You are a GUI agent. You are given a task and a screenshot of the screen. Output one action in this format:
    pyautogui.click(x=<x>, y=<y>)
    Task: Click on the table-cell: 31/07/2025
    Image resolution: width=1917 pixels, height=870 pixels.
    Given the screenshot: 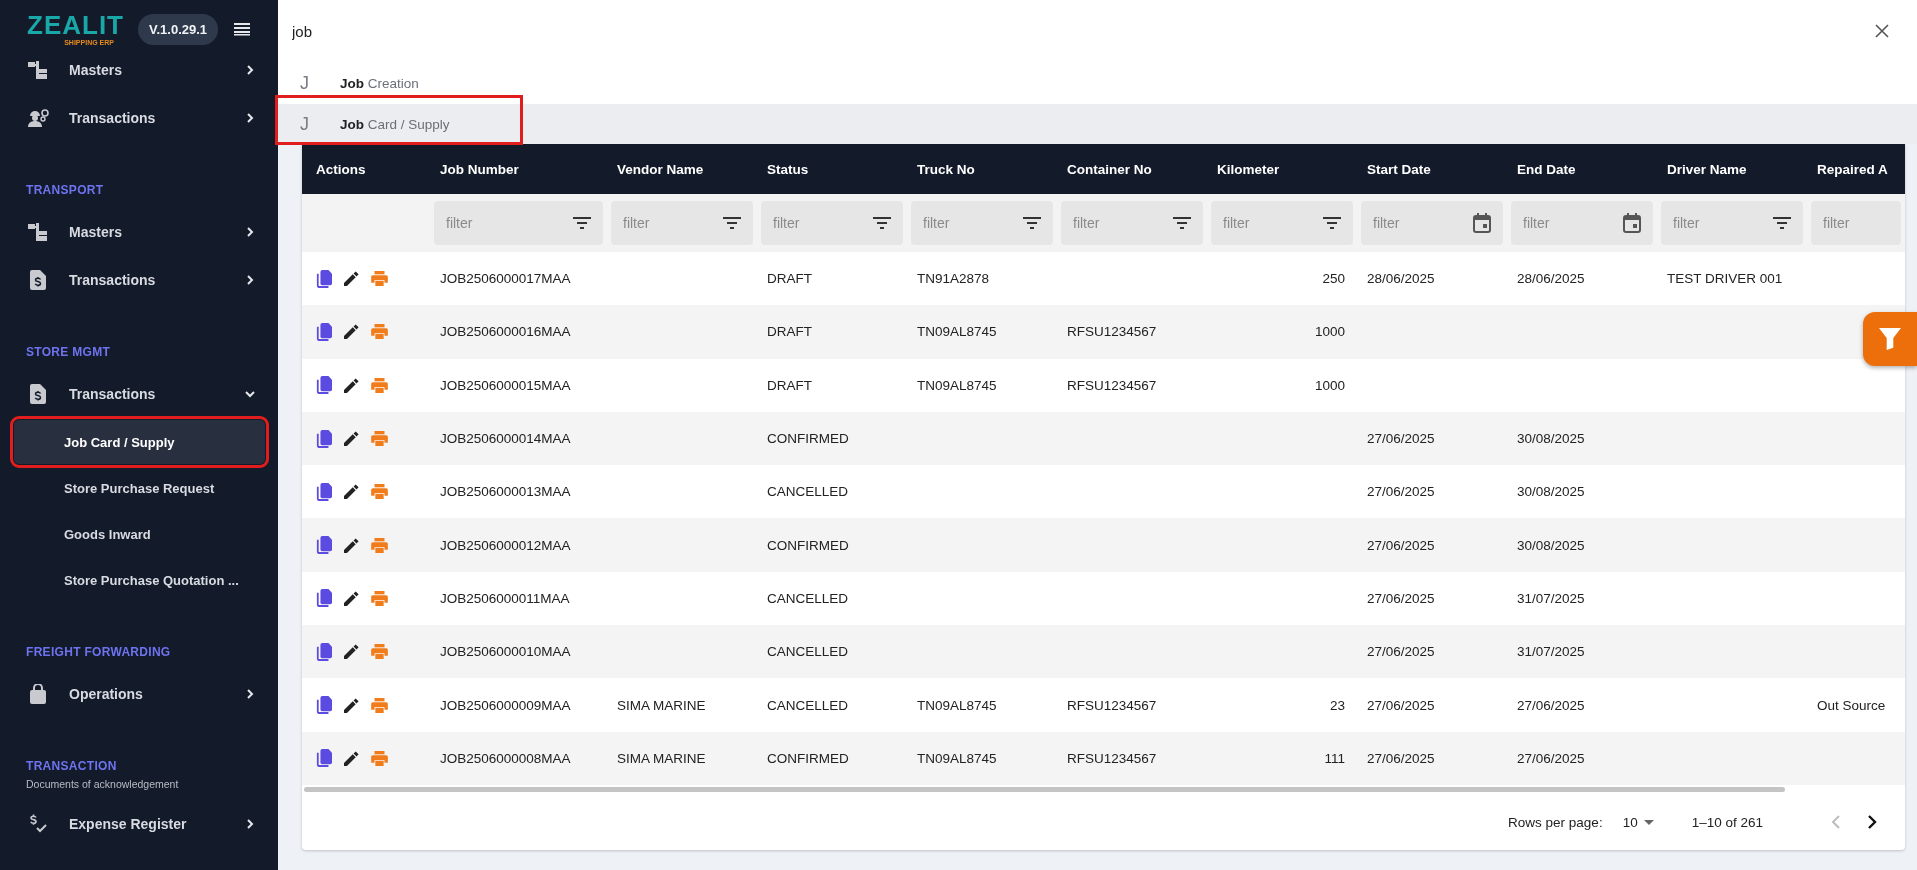 What is the action you would take?
    pyautogui.click(x=1551, y=598)
    